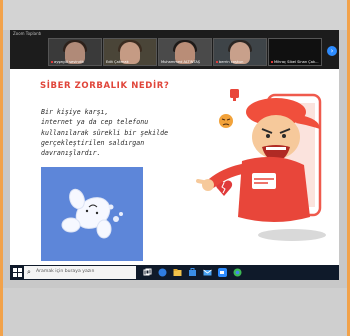 The height and width of the screenshot is (336, 350). Describe the element at coordinates (29, 272) in the screenshot. I see `search-icon: ⌕` at that location.